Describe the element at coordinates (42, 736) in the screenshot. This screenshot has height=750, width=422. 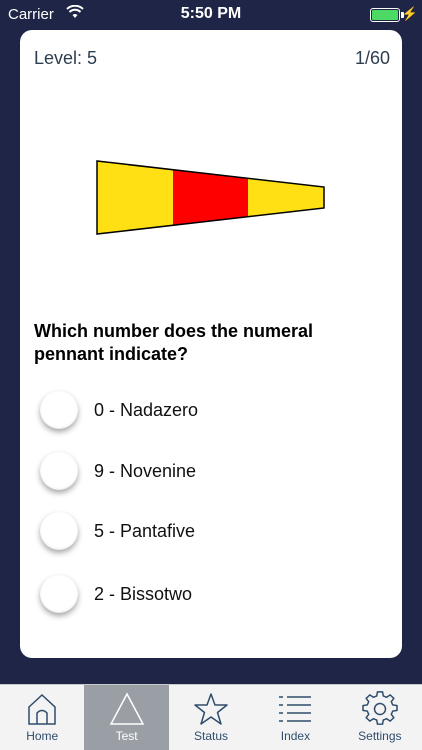
I see `tab-label: Home` at that location.